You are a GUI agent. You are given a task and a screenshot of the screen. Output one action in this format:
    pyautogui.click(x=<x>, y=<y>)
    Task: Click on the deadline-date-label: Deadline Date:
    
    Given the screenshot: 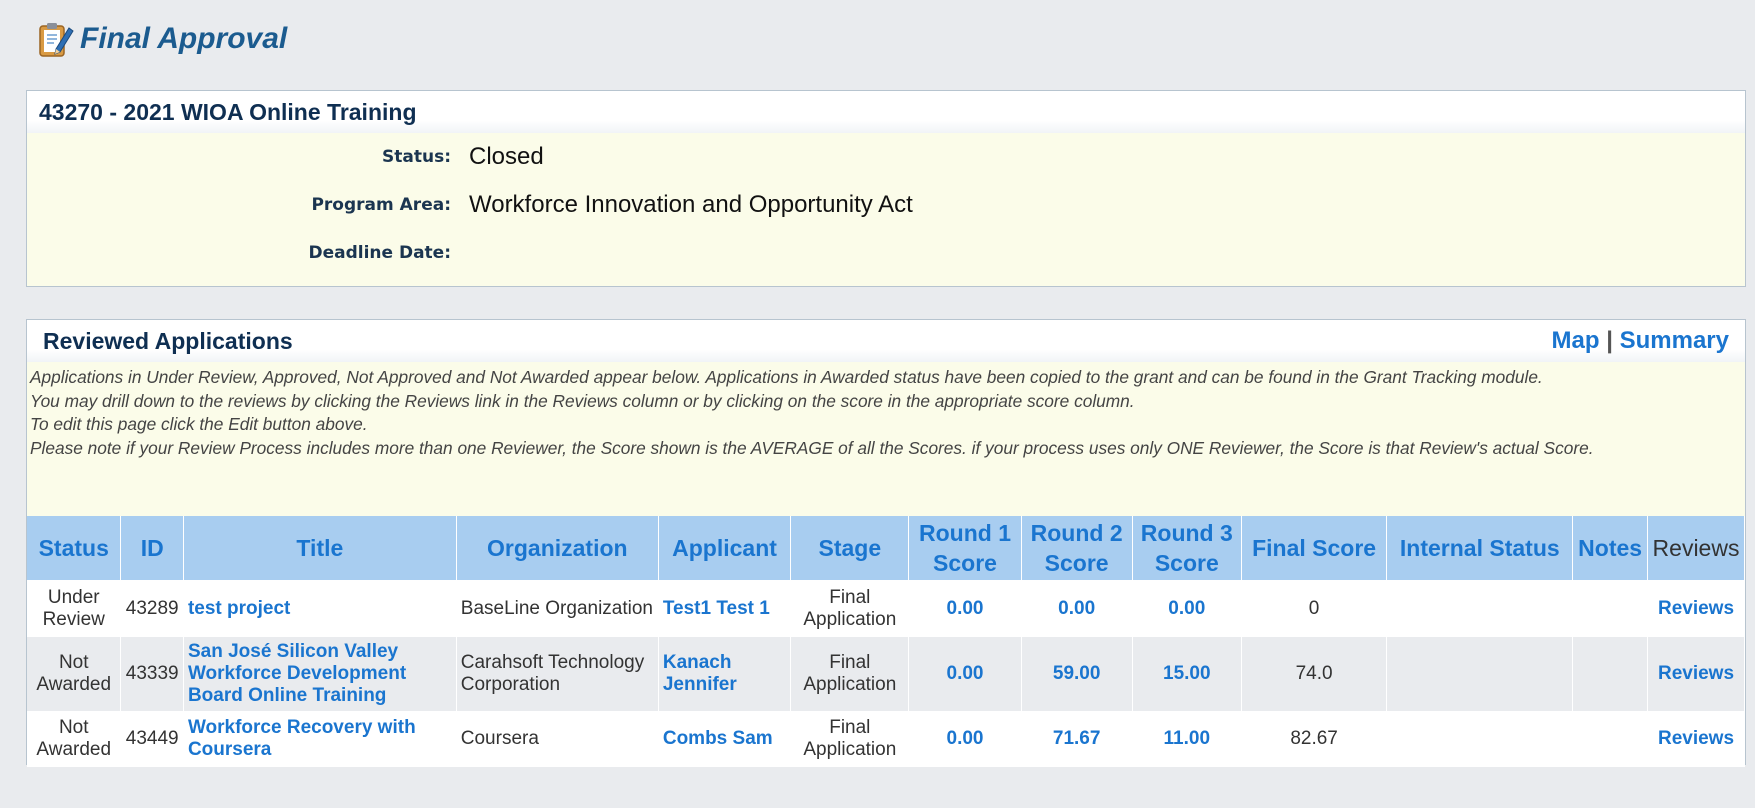 What is the action you would take?
    pyautogui.click(x=379, y=253)
    